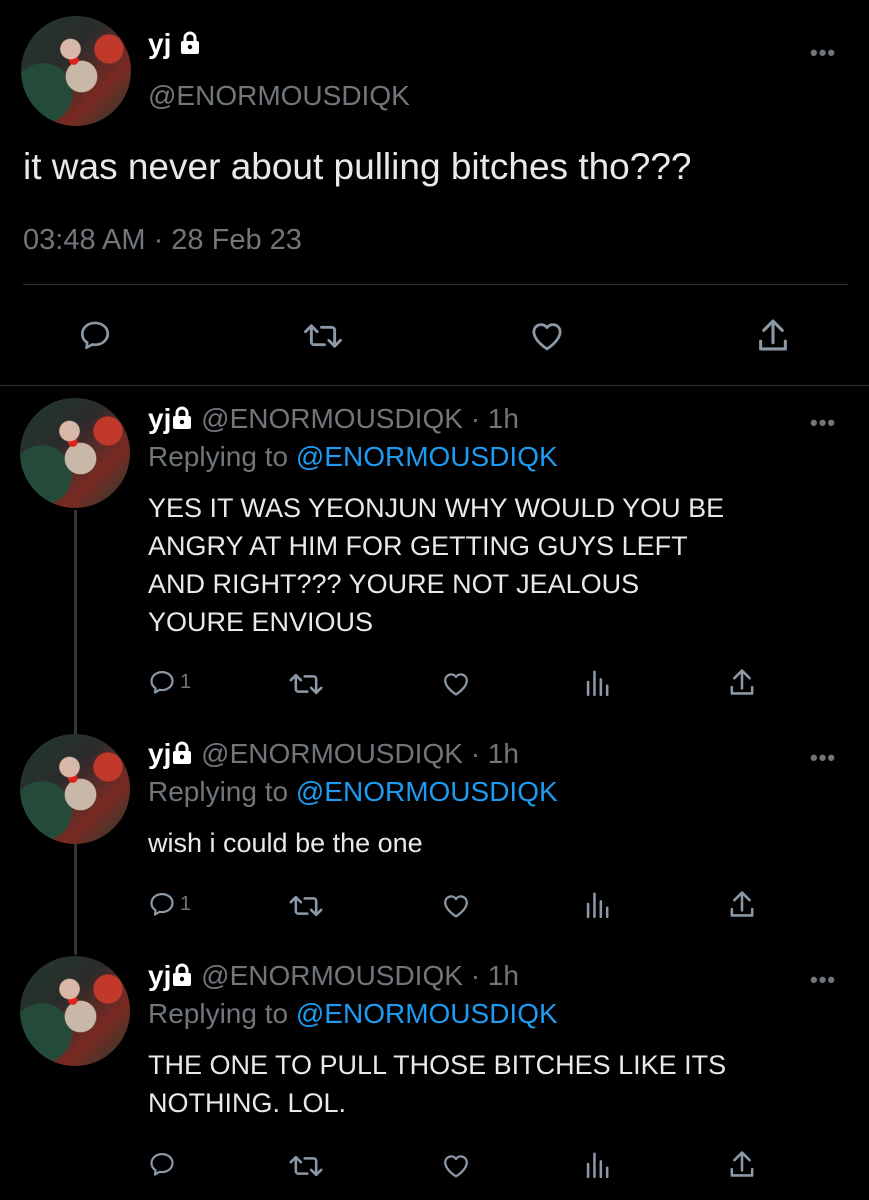  I want to click on reply-text: wish i could be the one, so click(285, 843).